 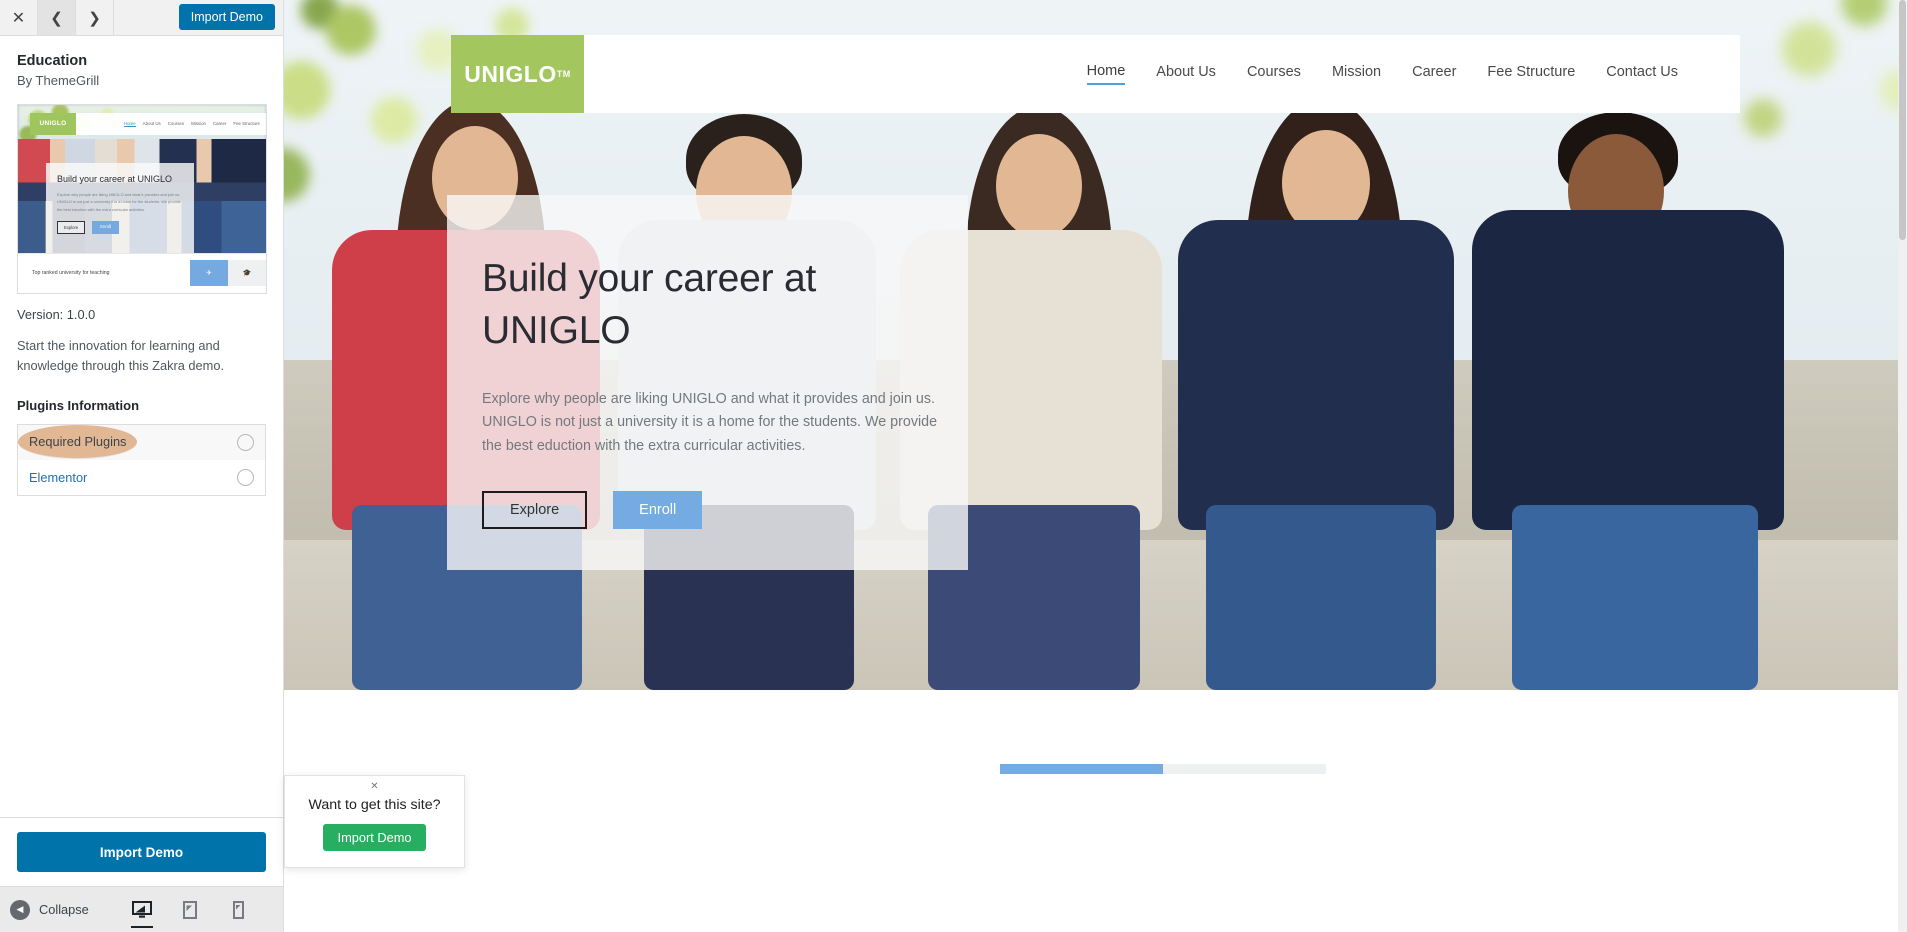 What do you see at coordinates (1902, 120) in the screenshot?
I see `scrollbar-thumb` at bounding box center [1902, 120].